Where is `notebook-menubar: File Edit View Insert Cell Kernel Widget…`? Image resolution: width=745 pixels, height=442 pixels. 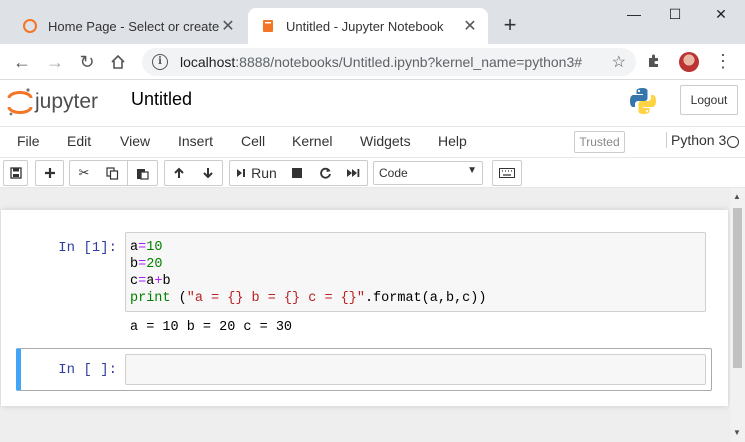 notebook-menubar: File Edit View Insert Cell Kernel Widget… is located at coordinates (372, 142).